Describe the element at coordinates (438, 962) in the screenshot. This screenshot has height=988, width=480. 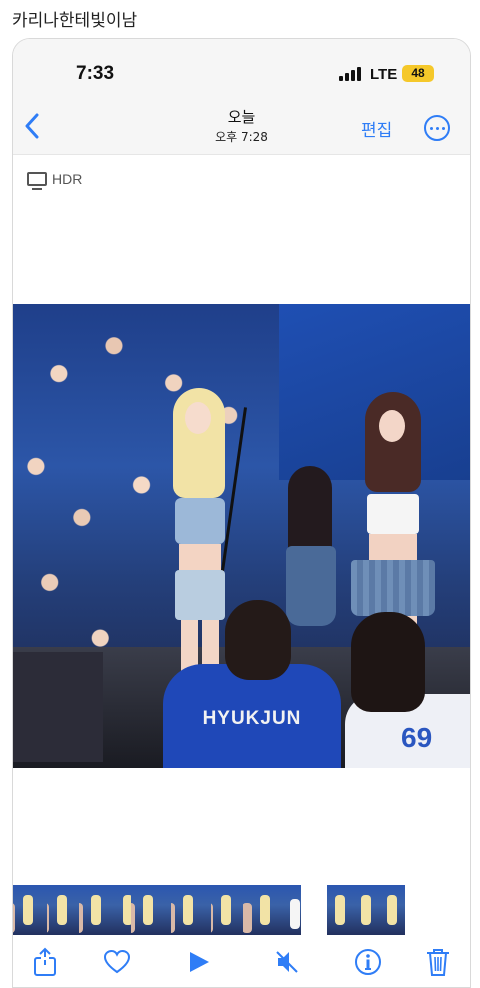
I see `trash-icon` at that location.